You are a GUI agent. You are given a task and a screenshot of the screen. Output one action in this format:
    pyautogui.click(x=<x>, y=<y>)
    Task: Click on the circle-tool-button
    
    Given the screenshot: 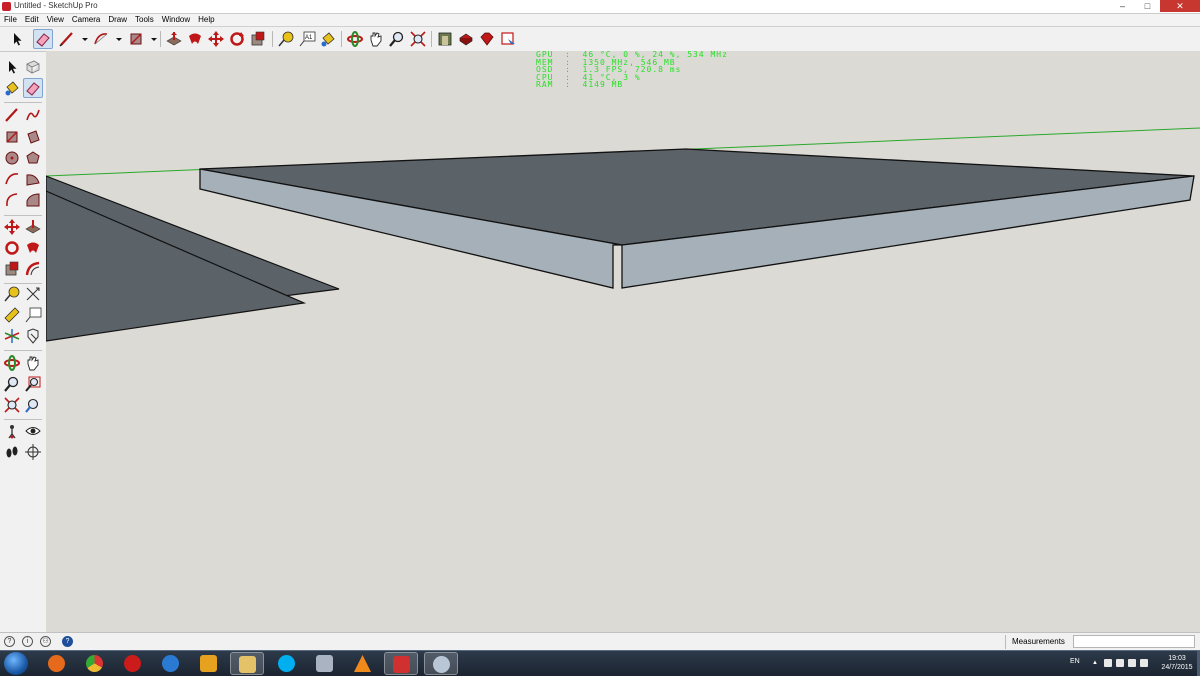 What is the action you would take?
    pyautogui.click(x=12, y=158)
    